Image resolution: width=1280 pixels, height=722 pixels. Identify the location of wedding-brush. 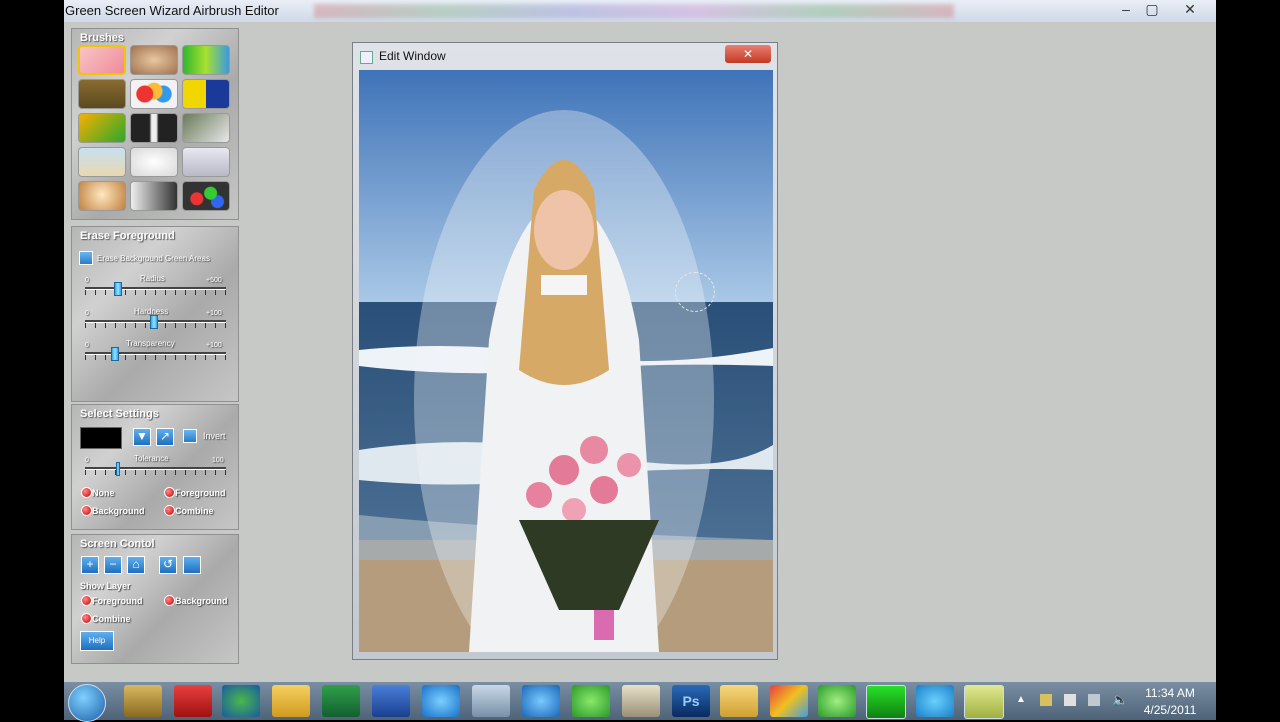
(206, 128).